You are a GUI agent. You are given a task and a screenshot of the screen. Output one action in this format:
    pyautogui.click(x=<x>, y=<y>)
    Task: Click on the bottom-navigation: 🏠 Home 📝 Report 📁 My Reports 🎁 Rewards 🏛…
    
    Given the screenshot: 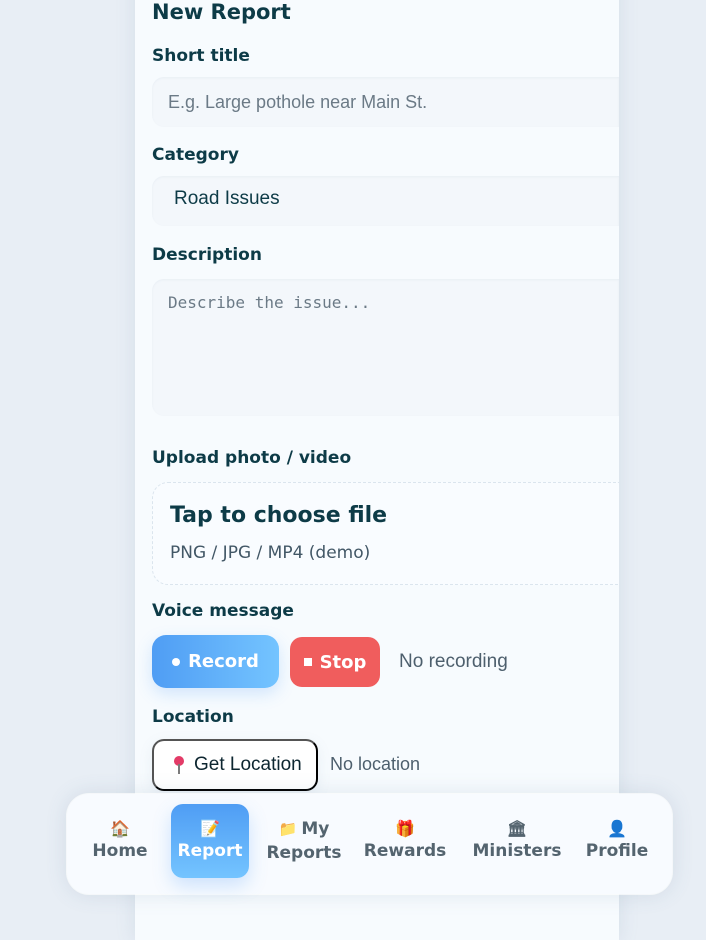 What is the action you would take?
    pyautogui.click(x=369, y=844)
    